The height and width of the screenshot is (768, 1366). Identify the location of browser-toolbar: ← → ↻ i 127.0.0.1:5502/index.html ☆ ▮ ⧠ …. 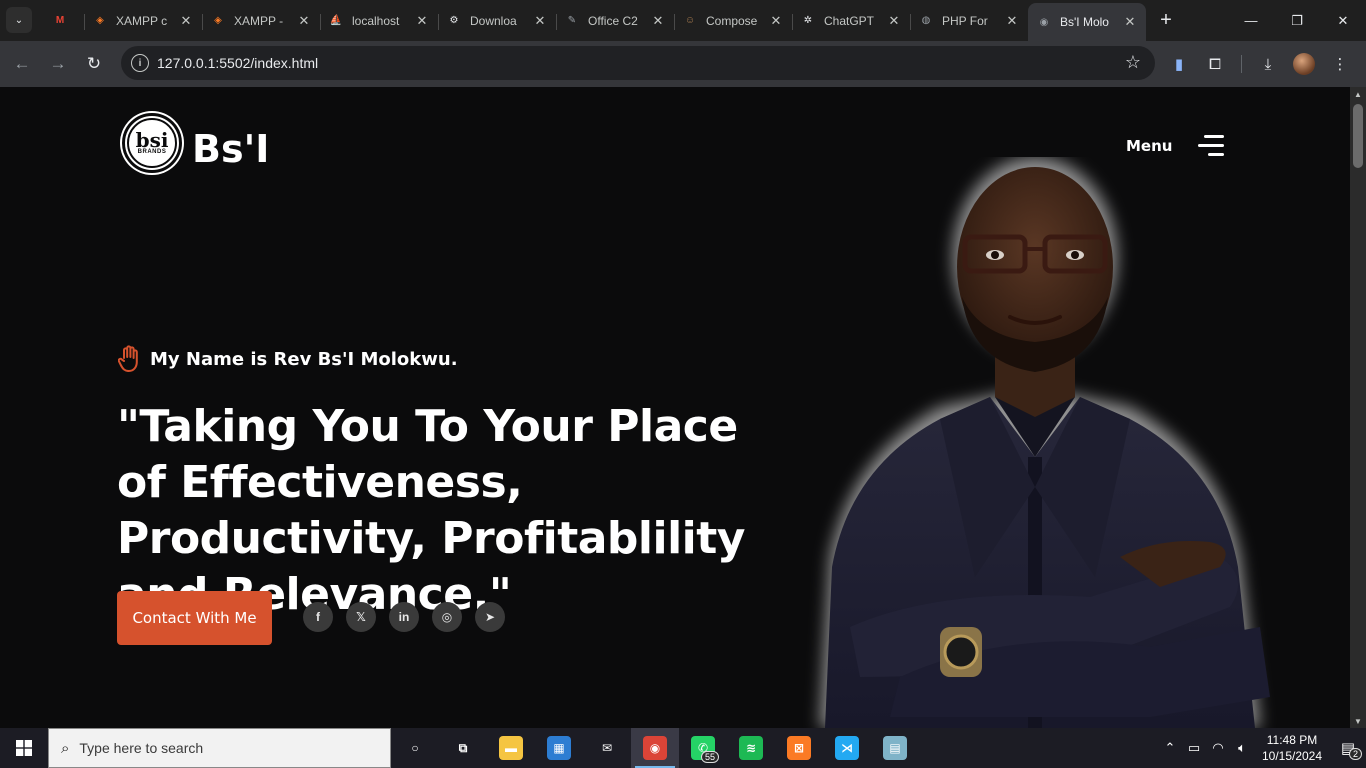
(683, 64).